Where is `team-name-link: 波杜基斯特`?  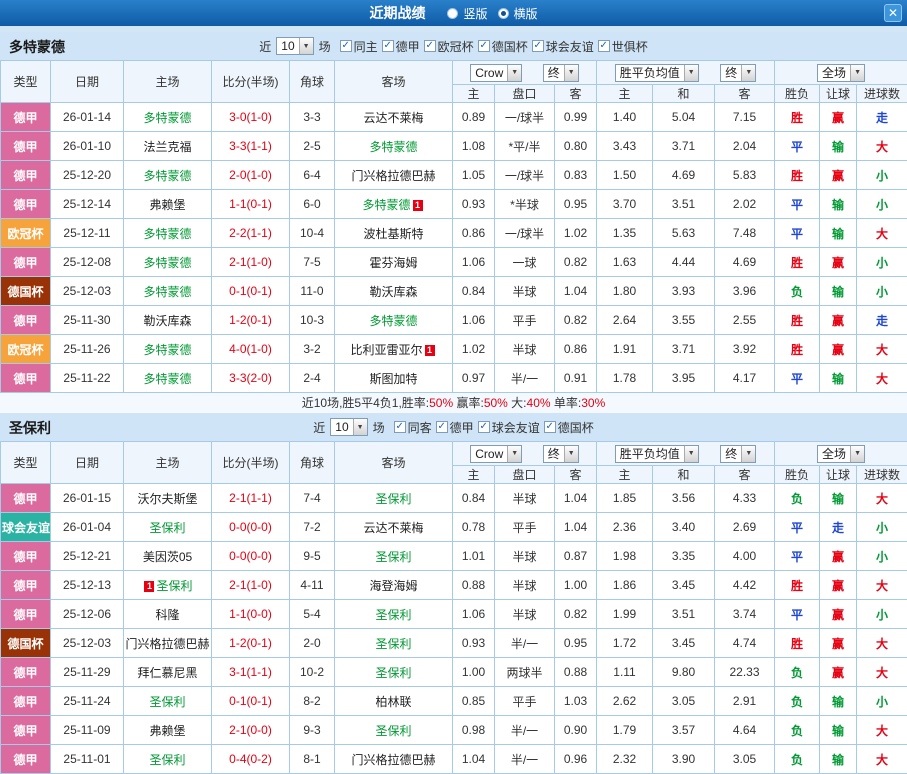
team-name-link: 波杜基斯特 is located at coordinates (393, 234).